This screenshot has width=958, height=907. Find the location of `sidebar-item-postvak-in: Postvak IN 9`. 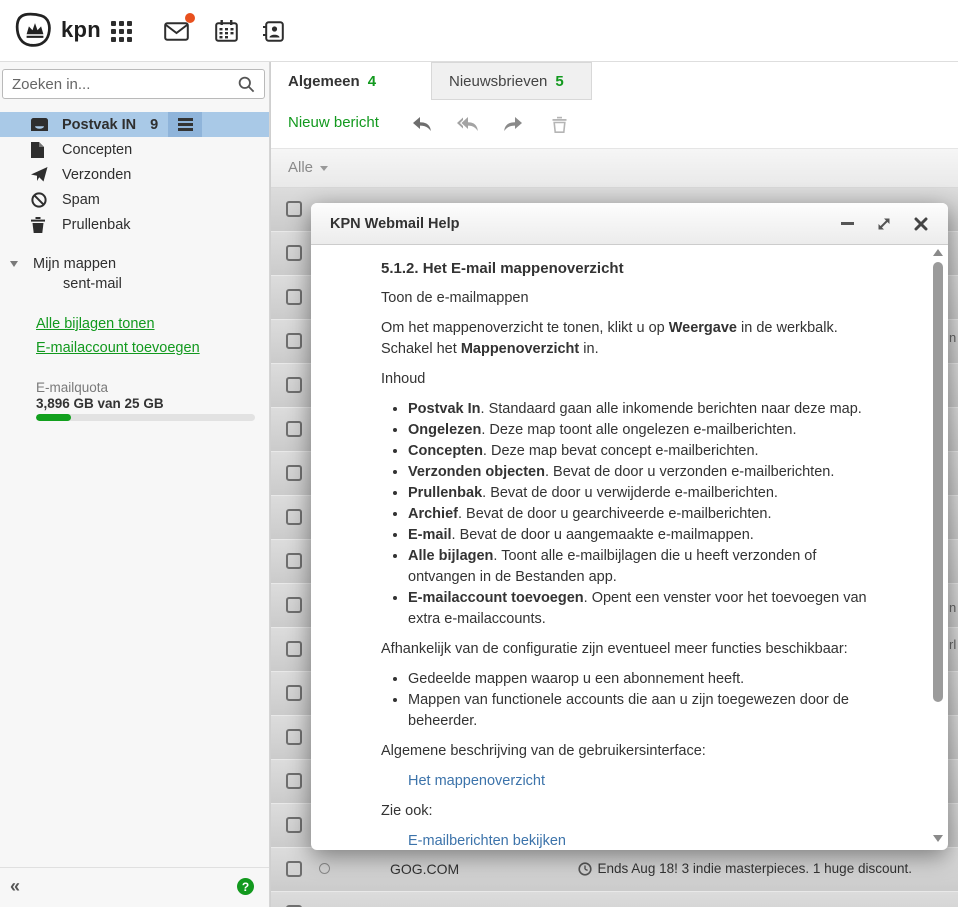

sidebar-item-postvak-in: Postvak IN 9 is located at coordinates (134, 124).